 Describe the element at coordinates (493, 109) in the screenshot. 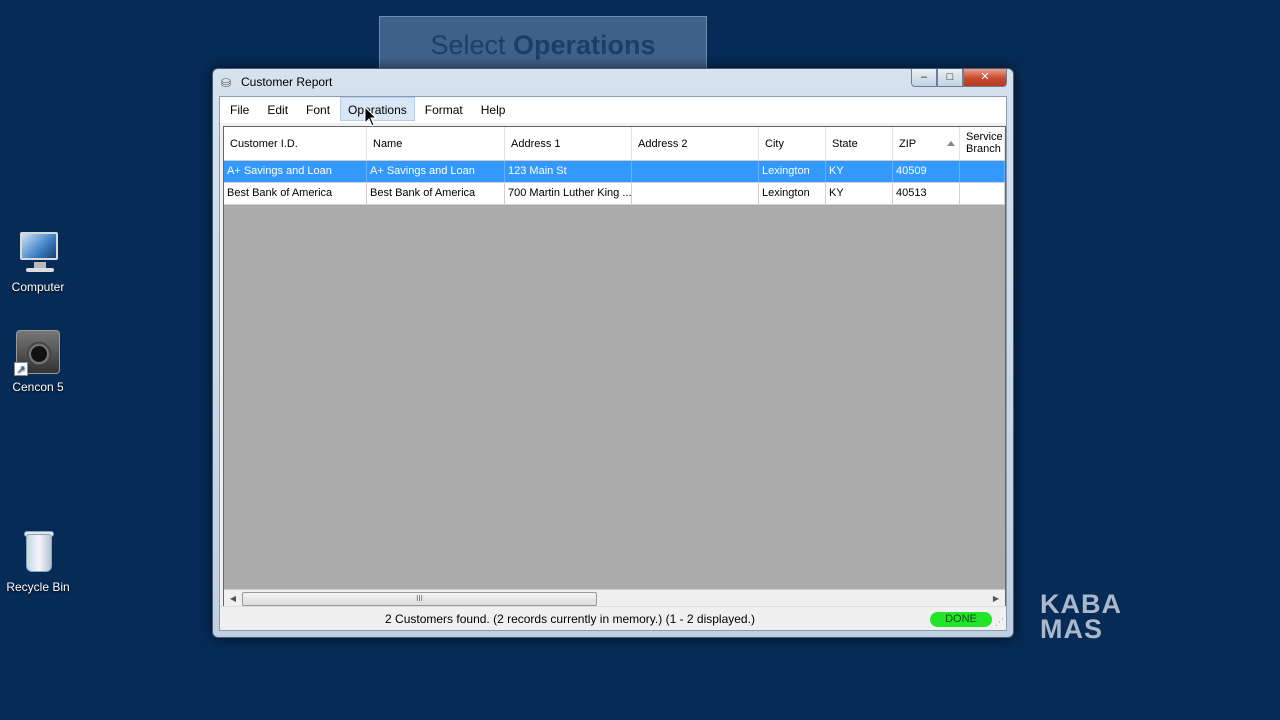

I see `menu-help: Help` at that location.